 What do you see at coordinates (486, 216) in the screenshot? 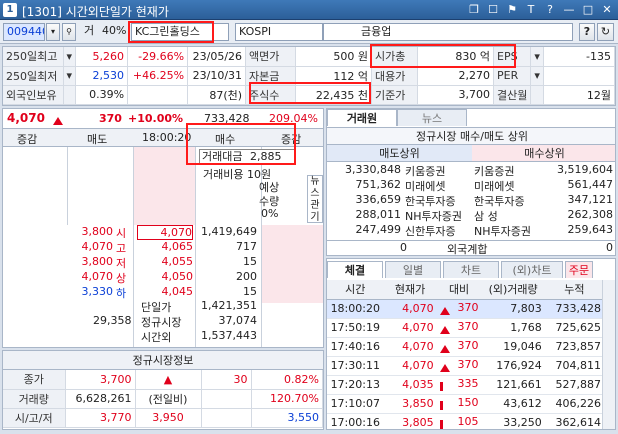
I see `buy-broker: 삼 성` at bounding box center [486, 216].